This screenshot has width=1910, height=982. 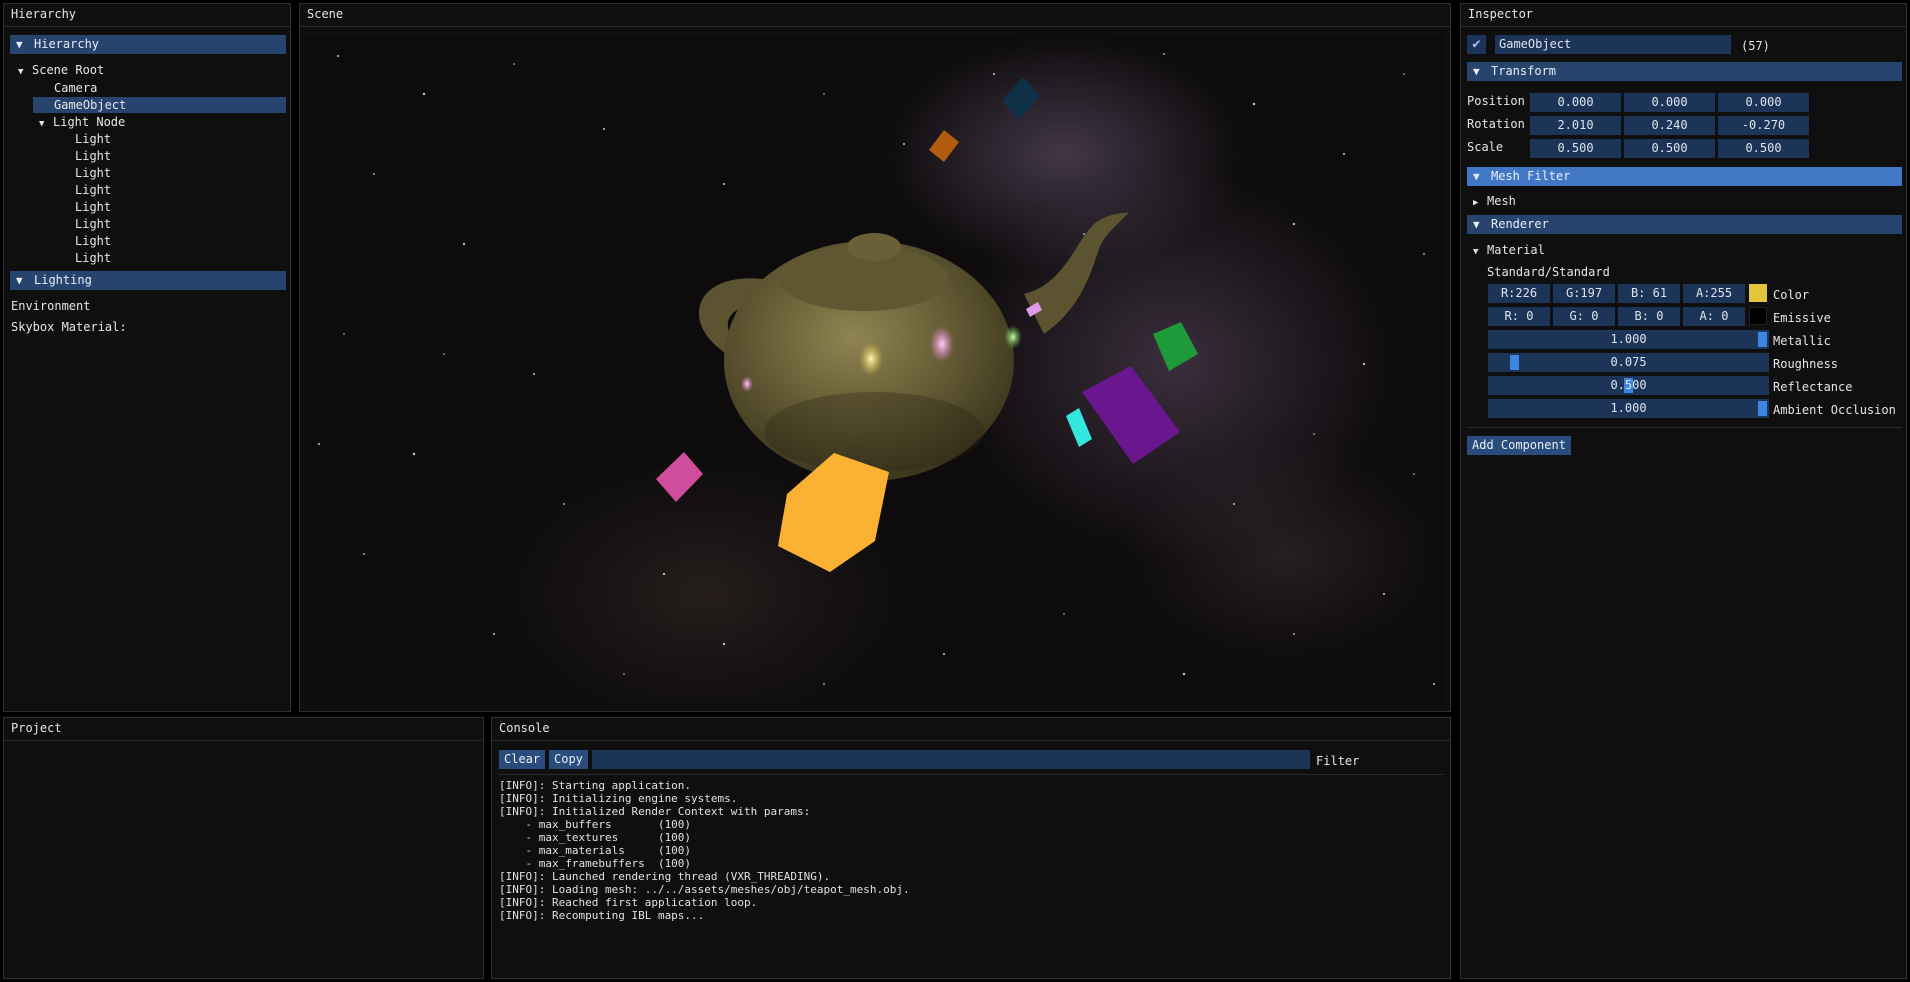 What do you see at coordinates (51, 306) in the screenshot?
I see `environment-label: Environment` at bounding box center [51, 306].